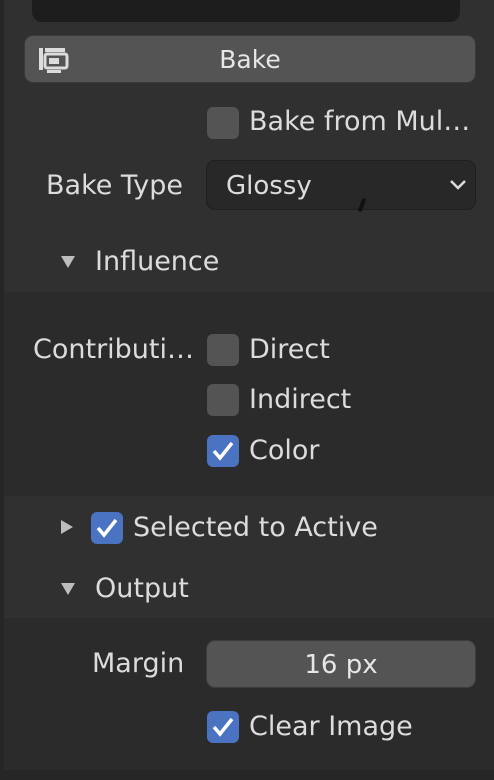  I want to click on bake-type-label: Bake Type, so click(114, 185).